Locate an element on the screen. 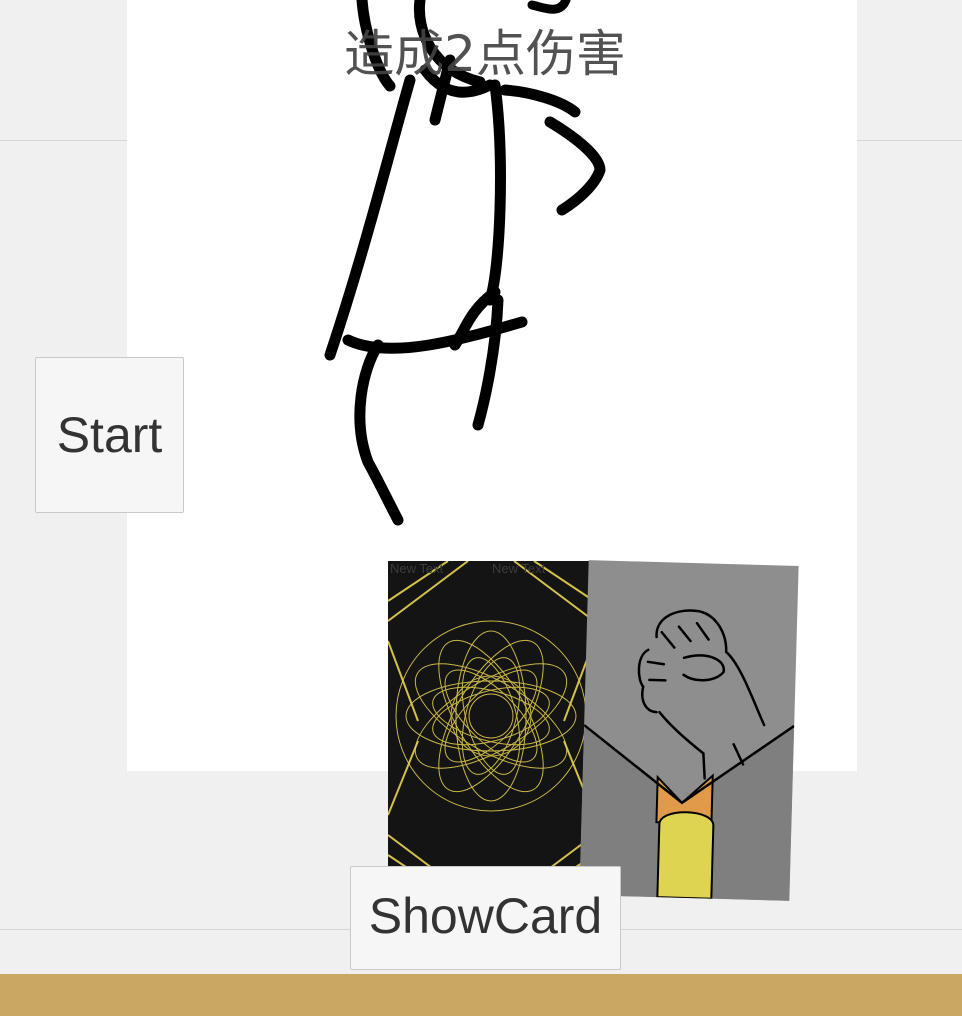  damage-effect-text: 造成2点伤害 is located at coordinates (485, 54).